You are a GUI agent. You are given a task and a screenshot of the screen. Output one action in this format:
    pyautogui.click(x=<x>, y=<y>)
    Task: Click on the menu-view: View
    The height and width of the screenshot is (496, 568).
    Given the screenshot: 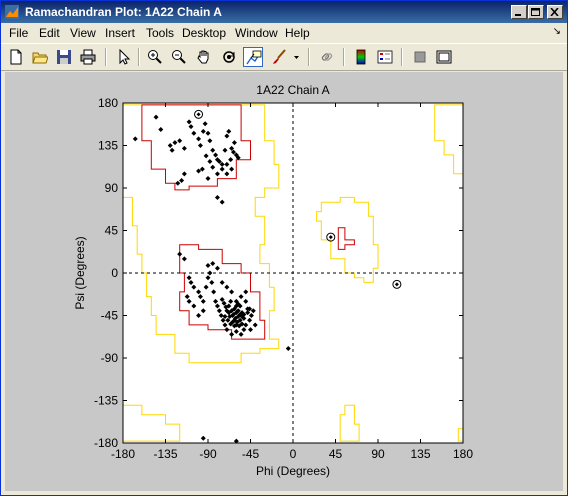 What is the action you would take?
    pyautogui.click(x=83, y=33)
    